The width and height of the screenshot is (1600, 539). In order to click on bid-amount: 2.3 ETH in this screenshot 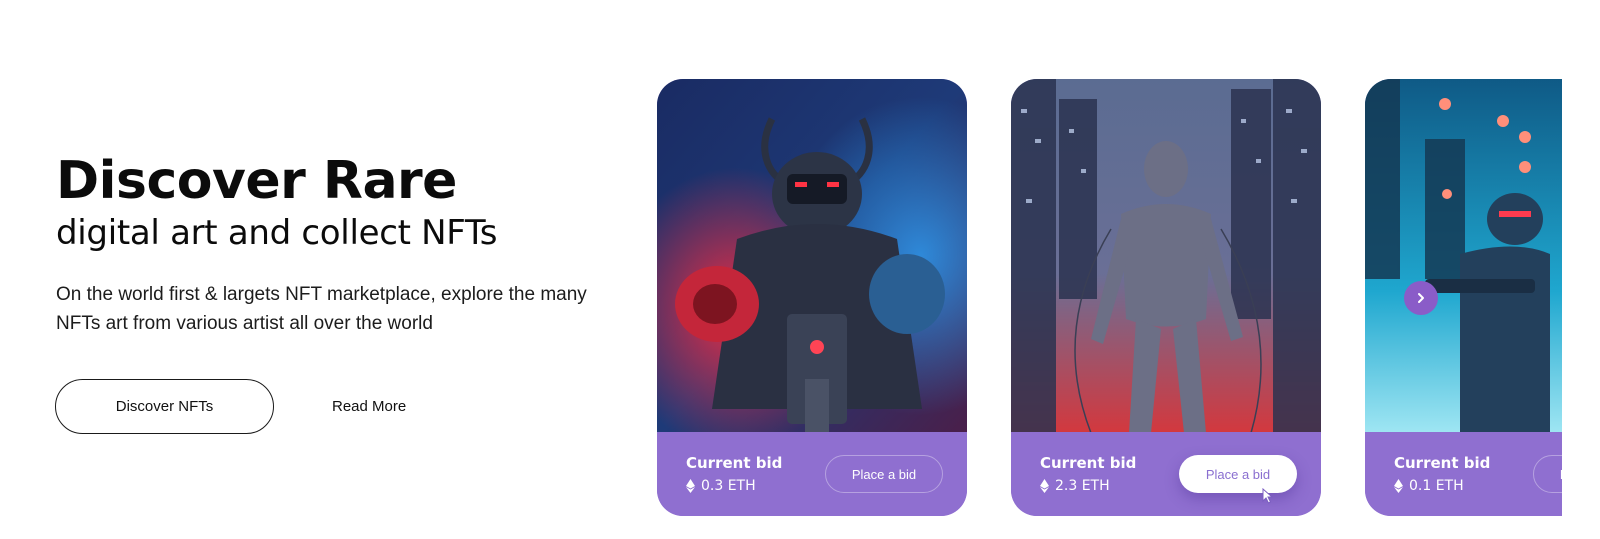, I will do `click(1082, 486)`.